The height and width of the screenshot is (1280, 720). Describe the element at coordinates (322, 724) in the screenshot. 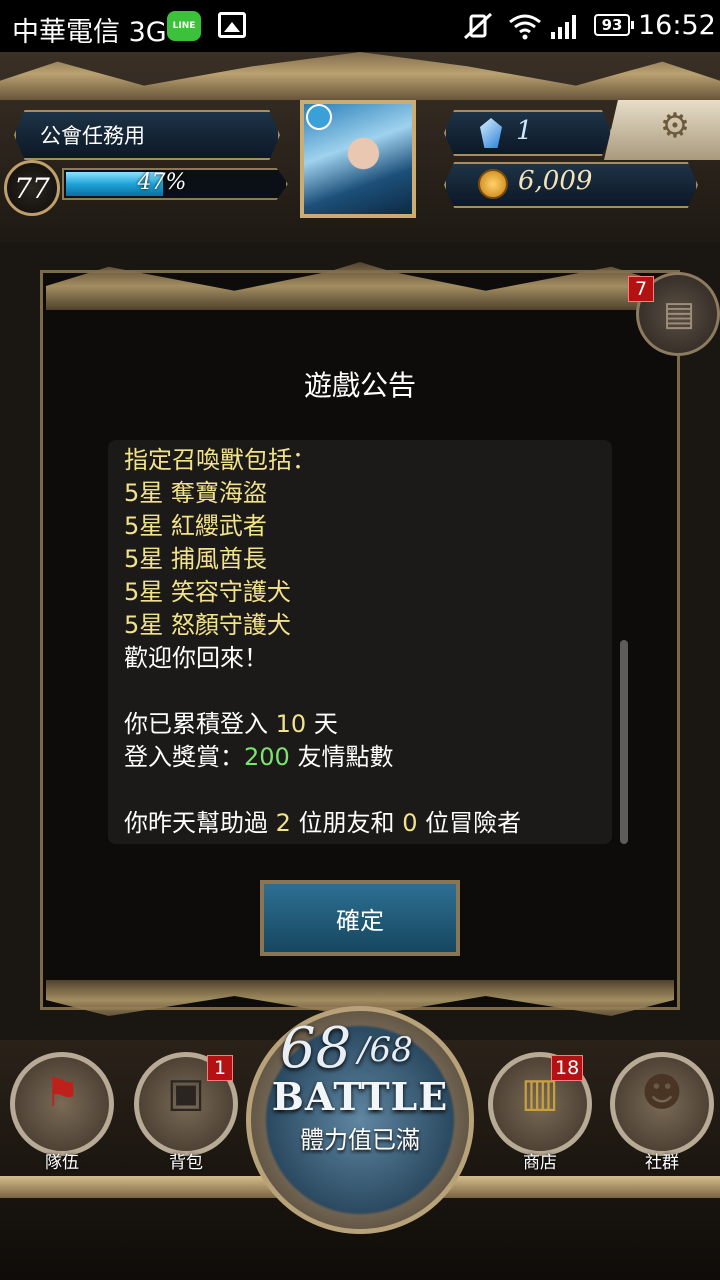

I see `login-suffix: 天` at that location.